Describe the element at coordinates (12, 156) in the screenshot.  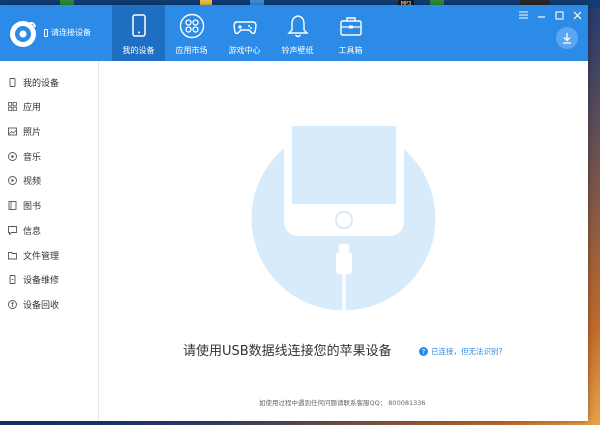
I see `music-icon` at that location.